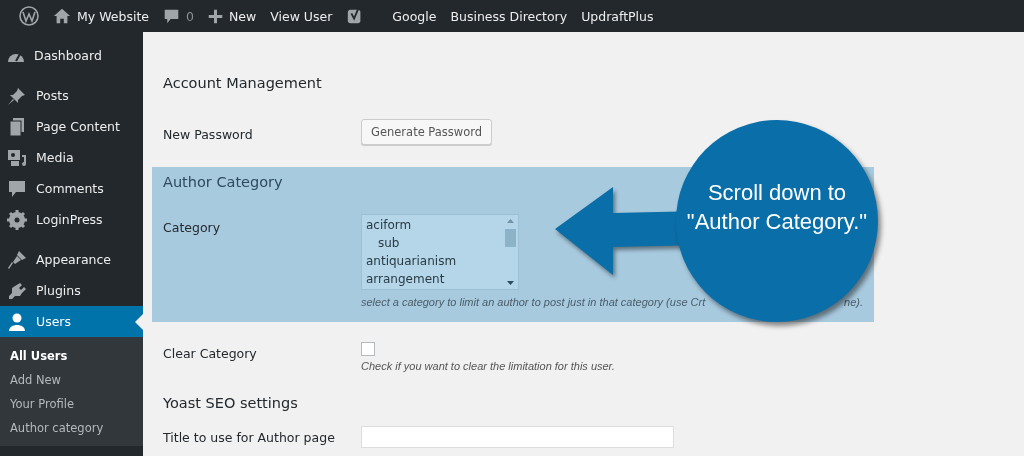 The image size is (1024, 456). What do you see at coordinates (208, 134) in the screenshot?
I see `field-label: New Password` at bounding box center [208, 134].